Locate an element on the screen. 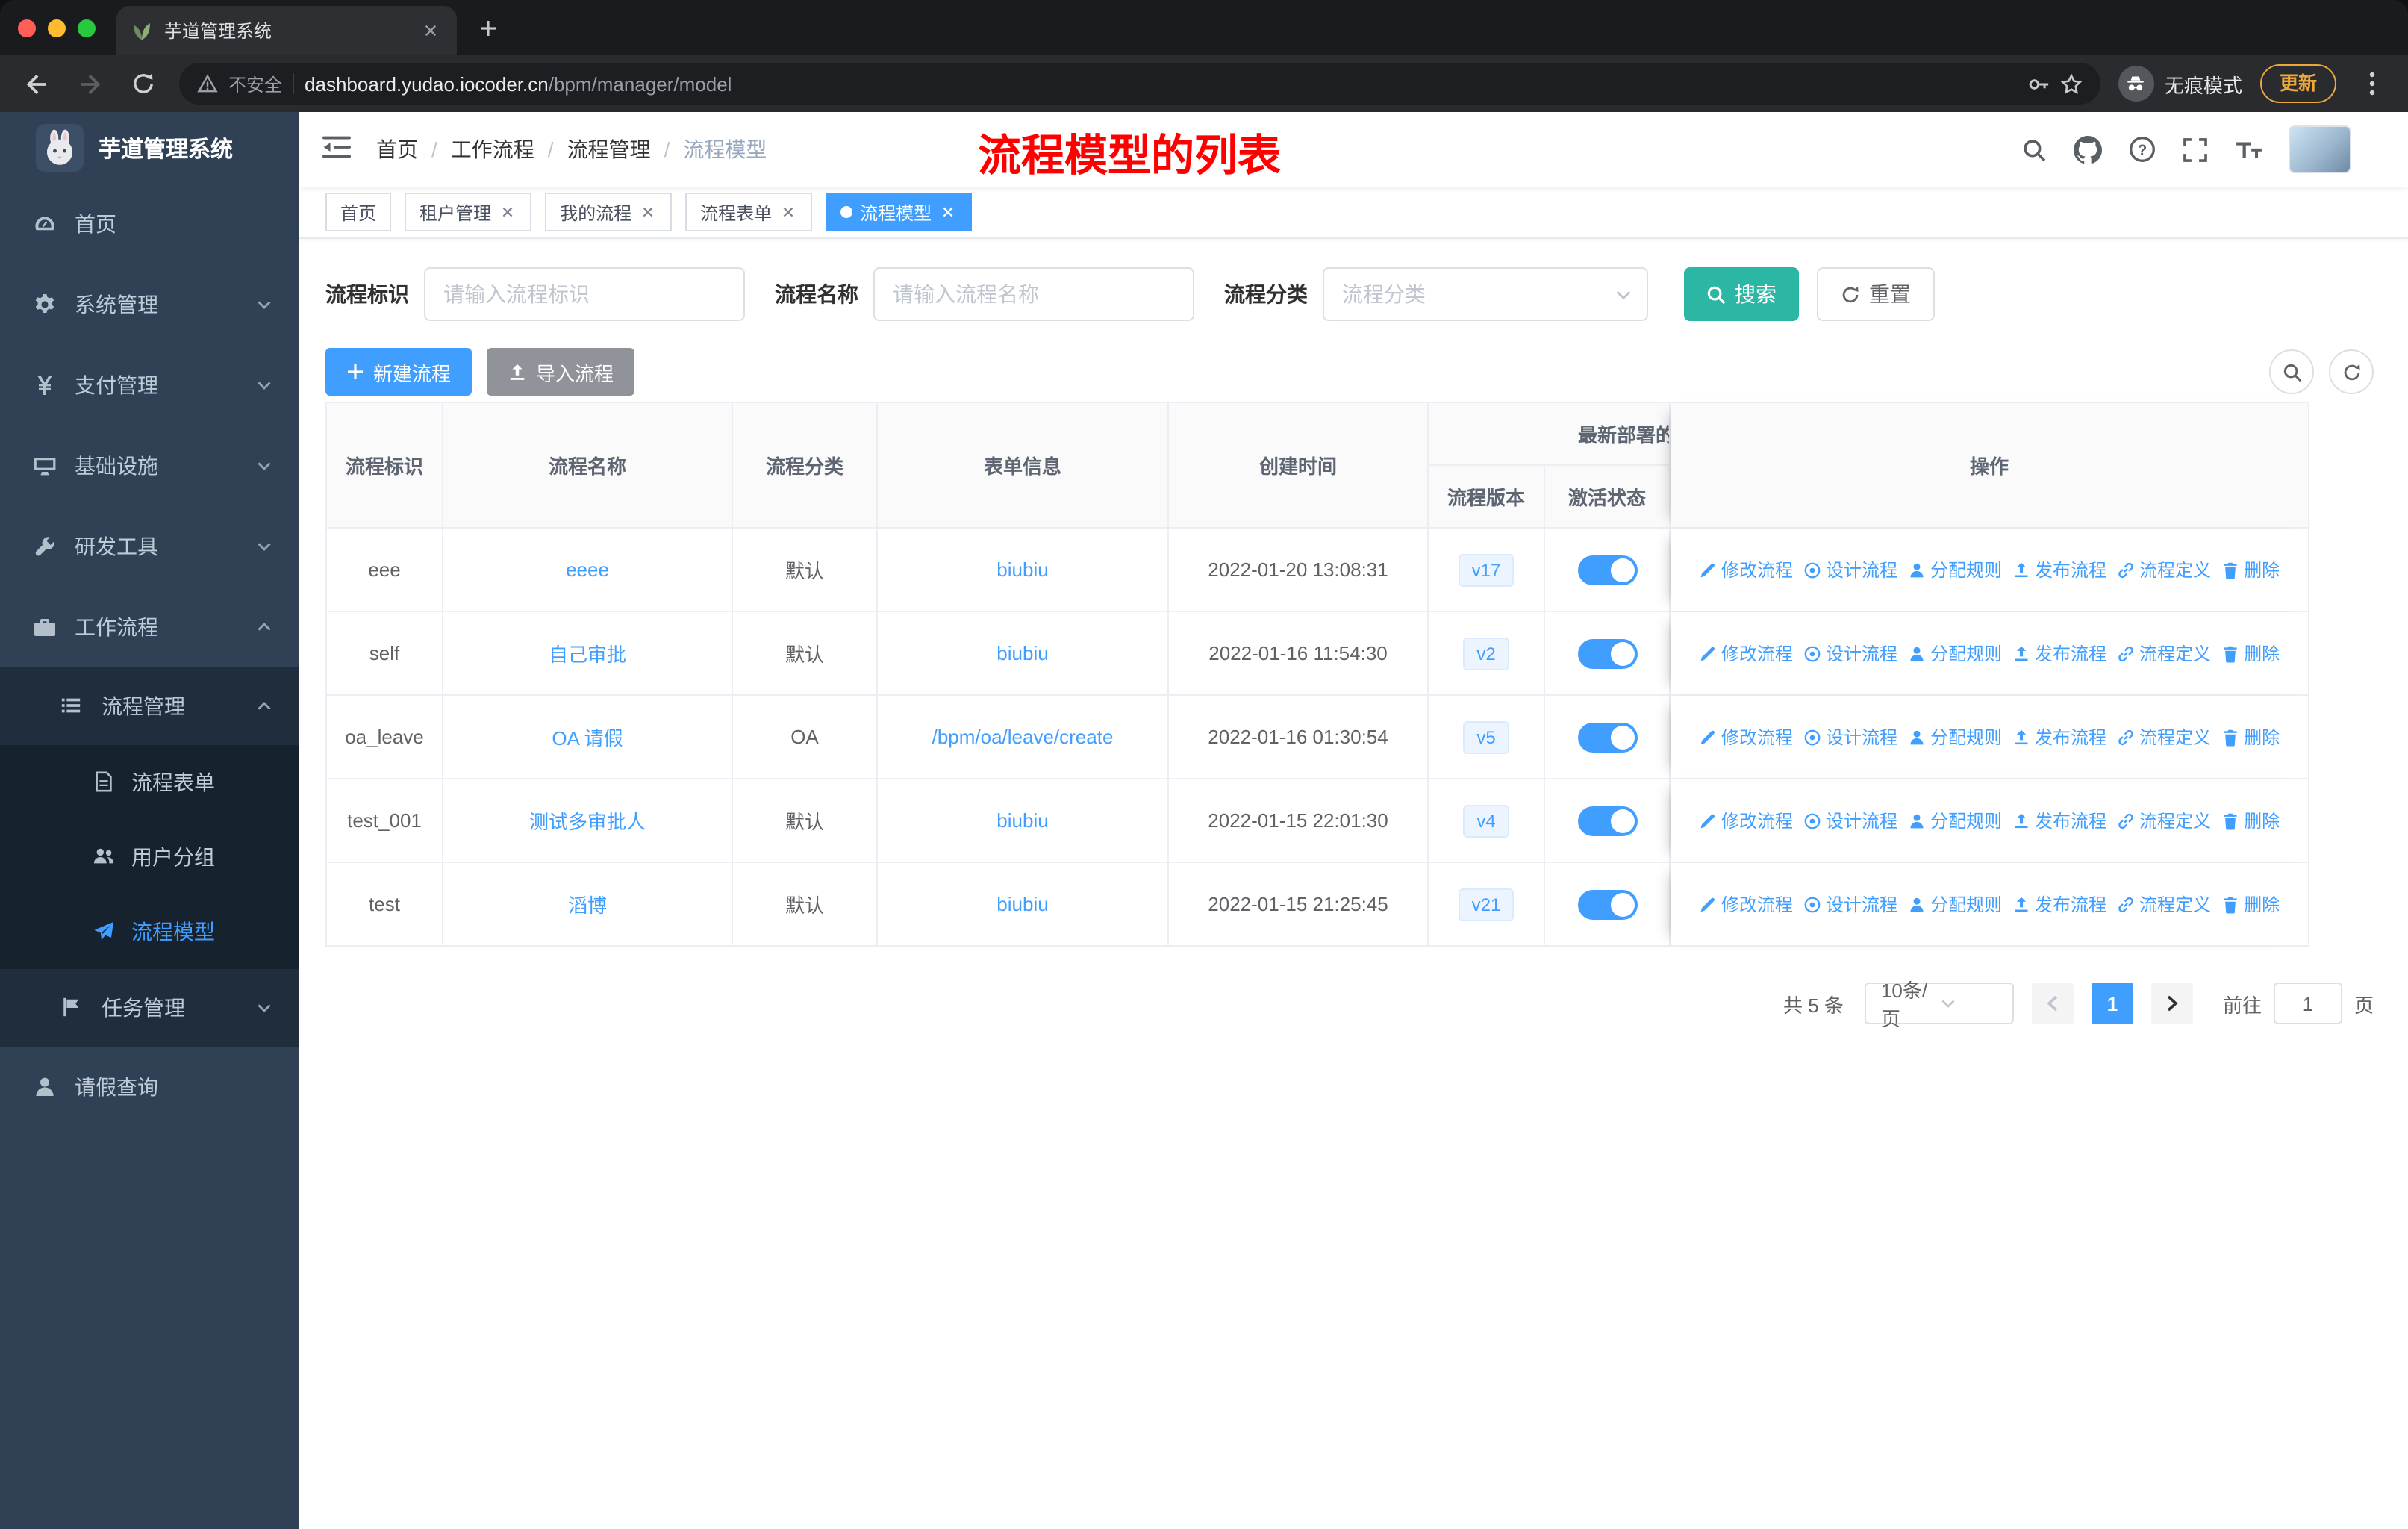 This screenshot has height=1529, width=2408. process-key-input is located at coordinates (584, 294).